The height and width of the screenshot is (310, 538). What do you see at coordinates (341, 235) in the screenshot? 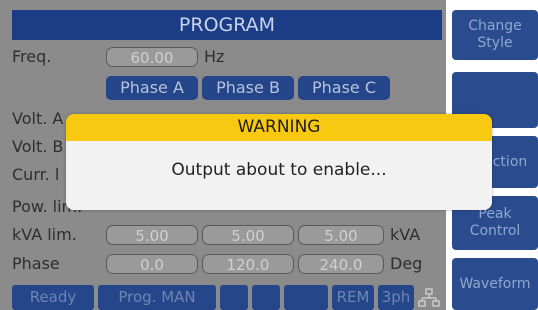
I see `kva-c-field: 5.00` at bounding box center [341, 235].